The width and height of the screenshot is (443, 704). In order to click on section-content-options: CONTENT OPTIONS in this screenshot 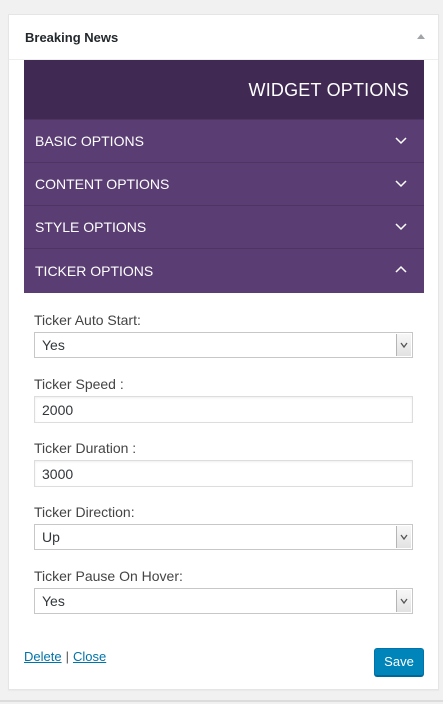, I will do `click(224, 183)`.